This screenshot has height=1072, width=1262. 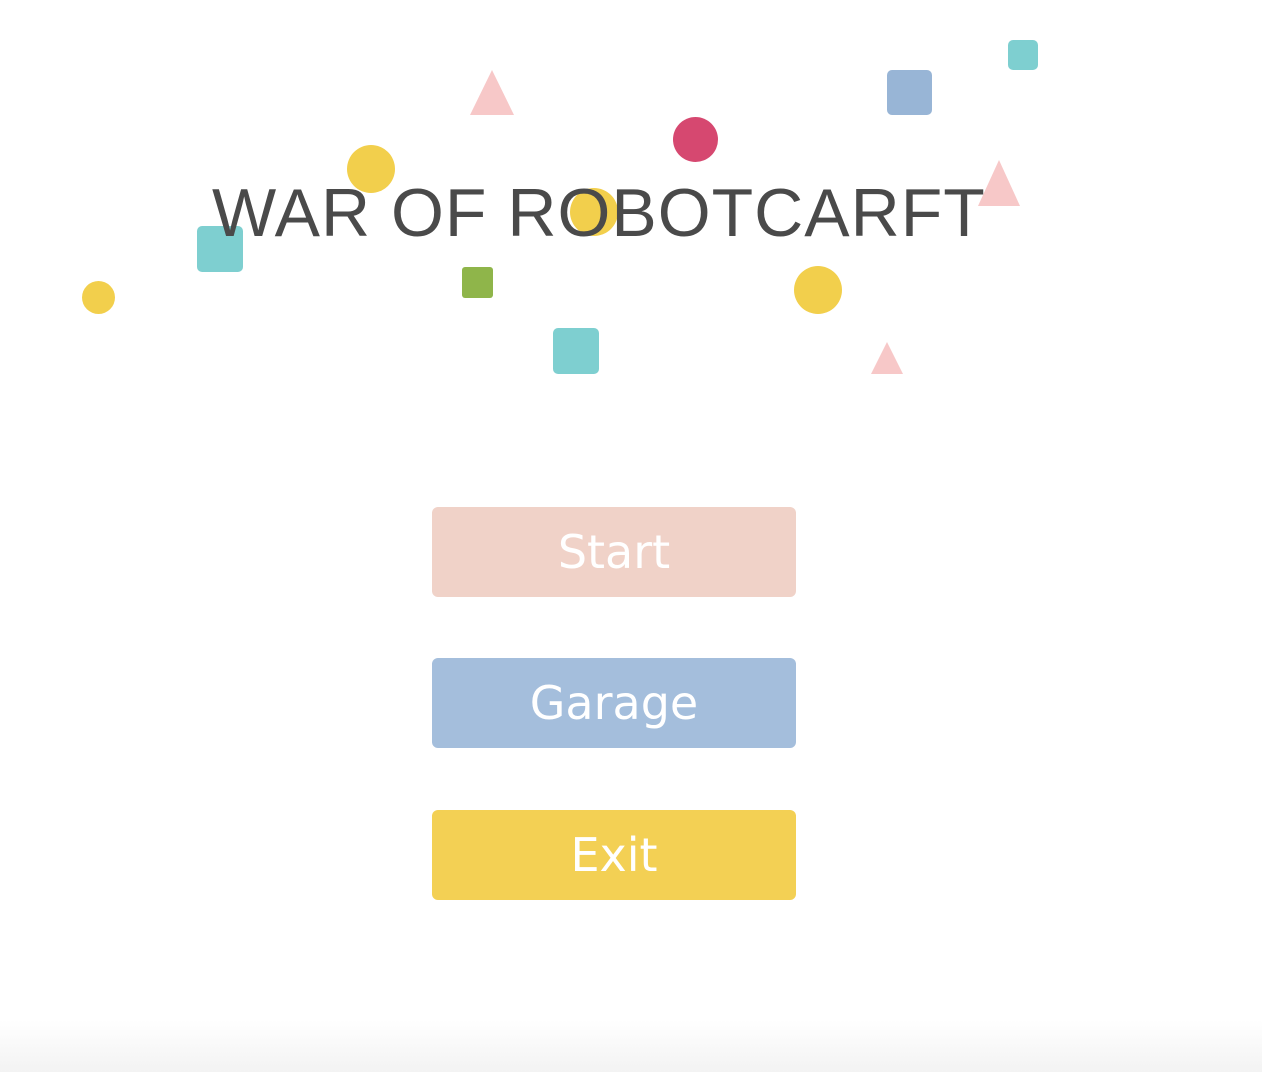 What do you see at coordinates (614, 703) in the screenshot?
I see `garage-button: Garage` at bounding box center [614, 703].